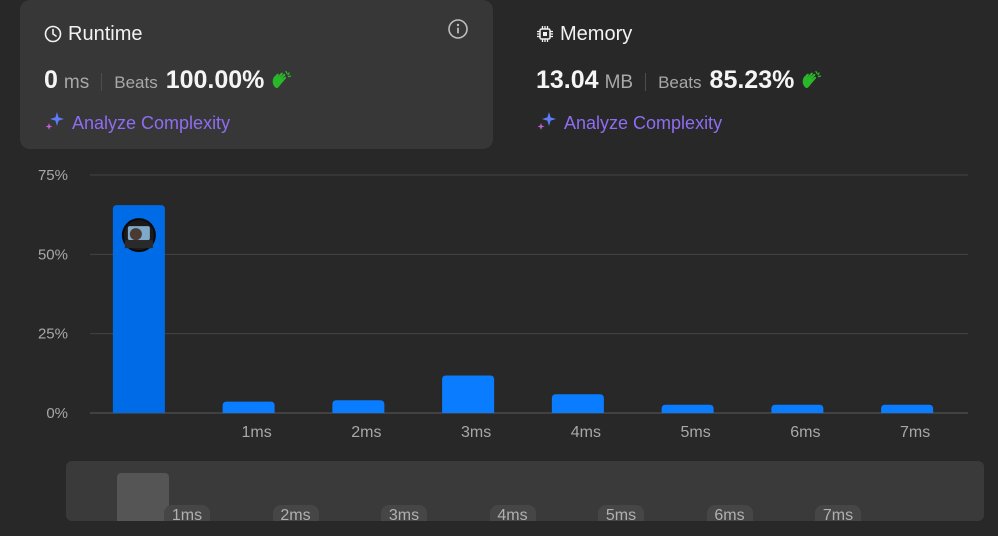 This screenshot has height=536, width=998. Describe the element at coordinates (53, 175) in the screenshot. I see `y-tick-label: 75%` at that location.